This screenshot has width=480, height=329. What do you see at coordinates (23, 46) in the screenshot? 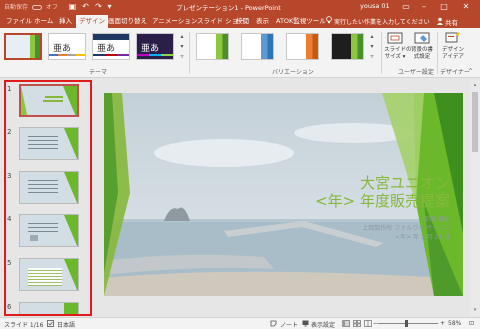
I see `theme-thumb-office` at bounding box center [23, 46].